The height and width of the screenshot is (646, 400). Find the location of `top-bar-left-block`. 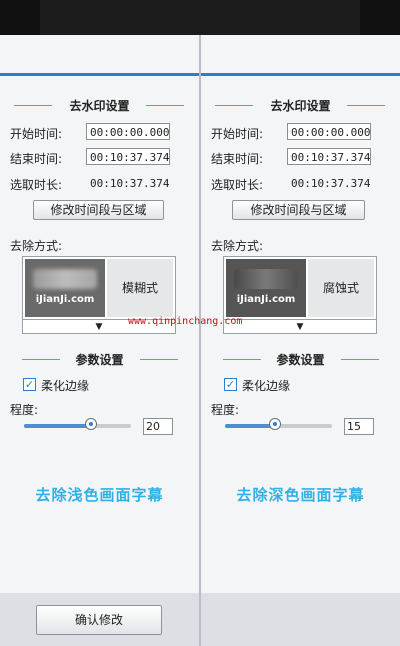

top-bar-left-block is located at coordinates (20, 17).